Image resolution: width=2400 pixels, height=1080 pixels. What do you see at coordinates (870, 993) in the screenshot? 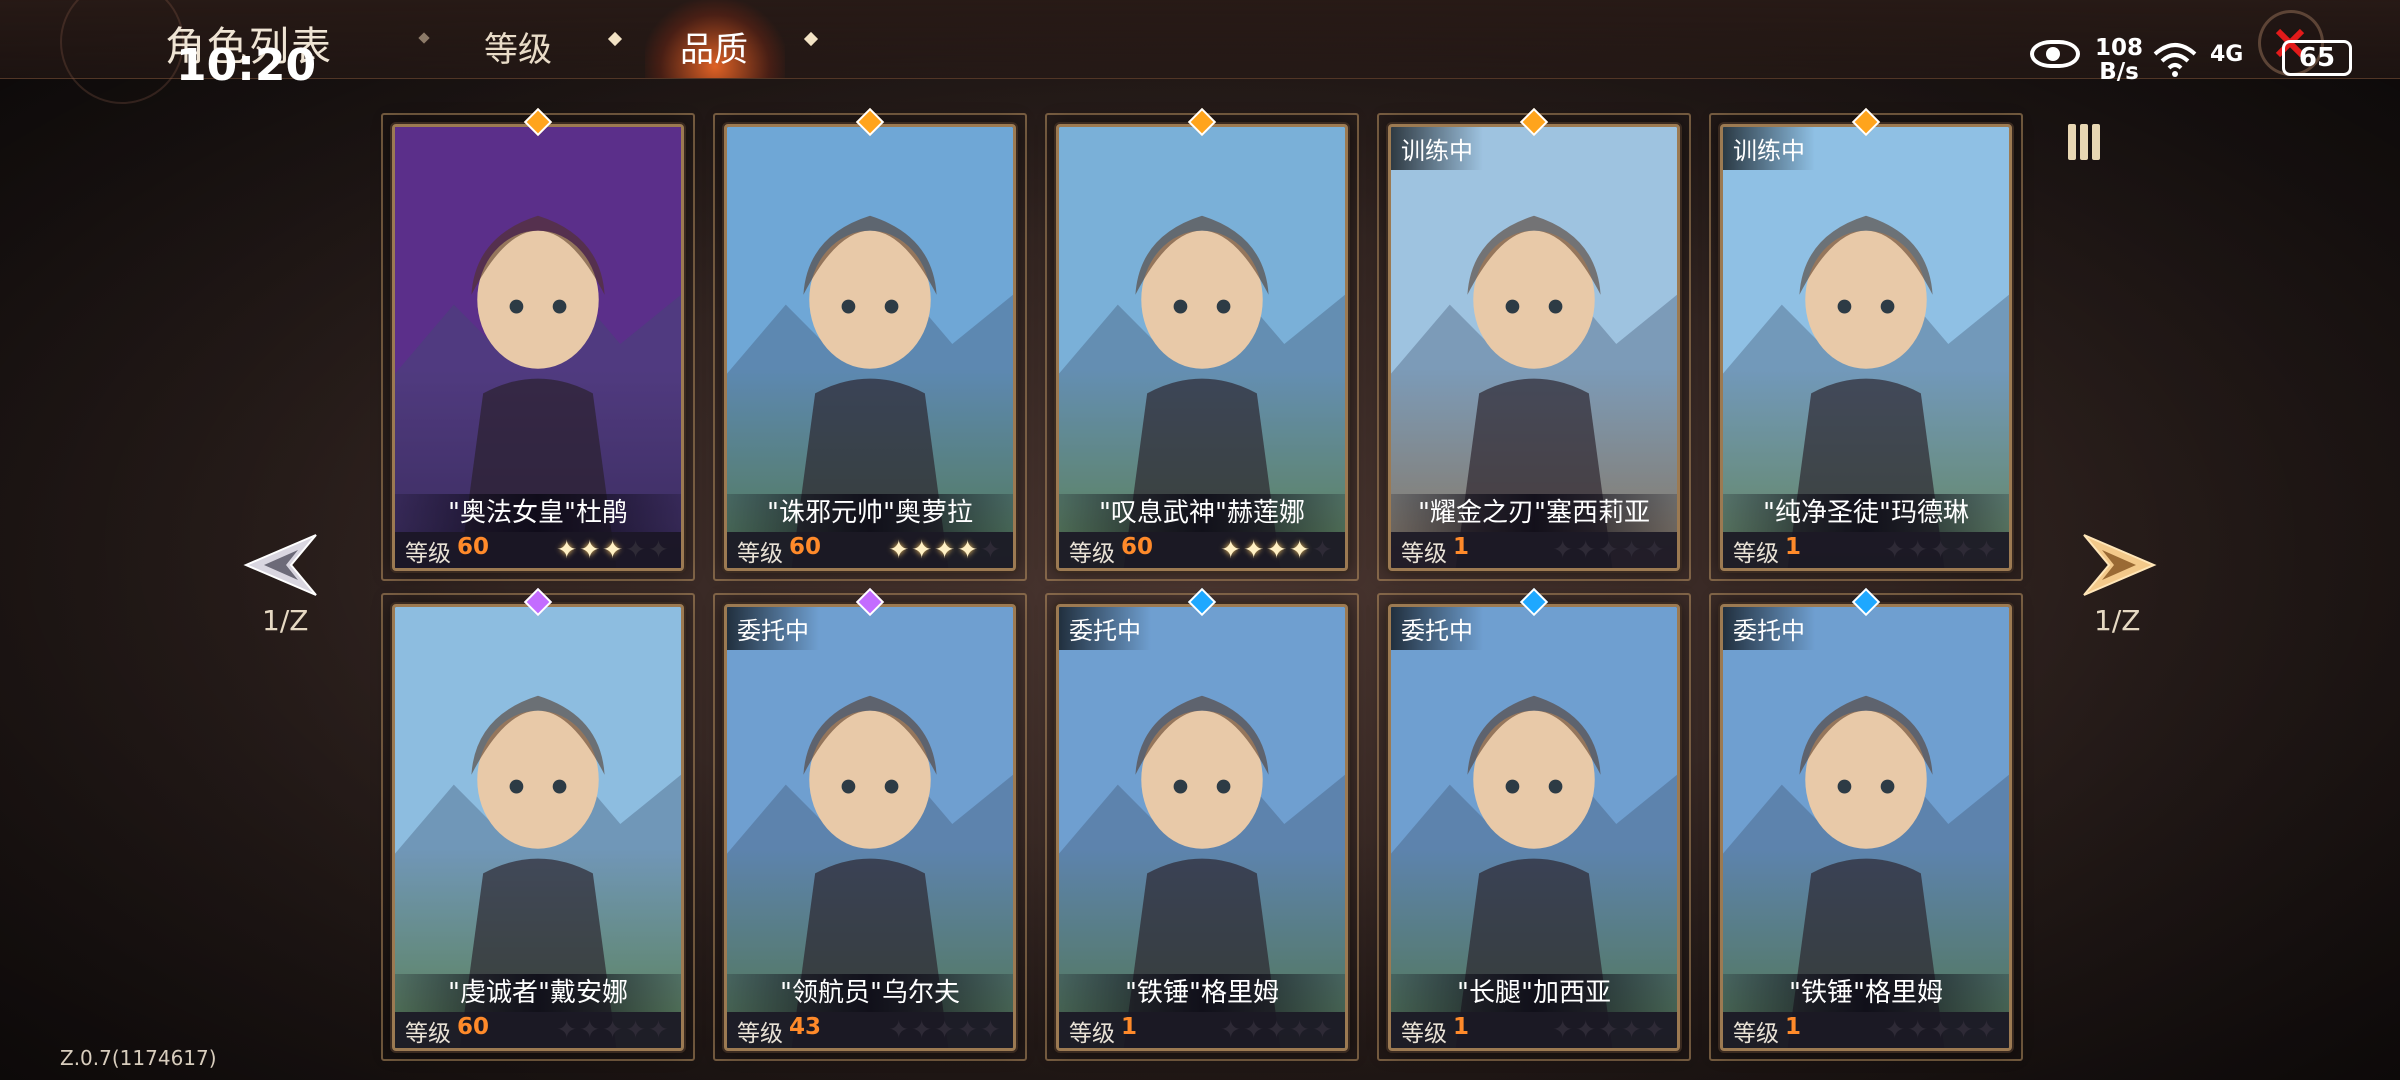
I see `character-name: "领航员"乌尔夫` at bounding box center [870, 993].